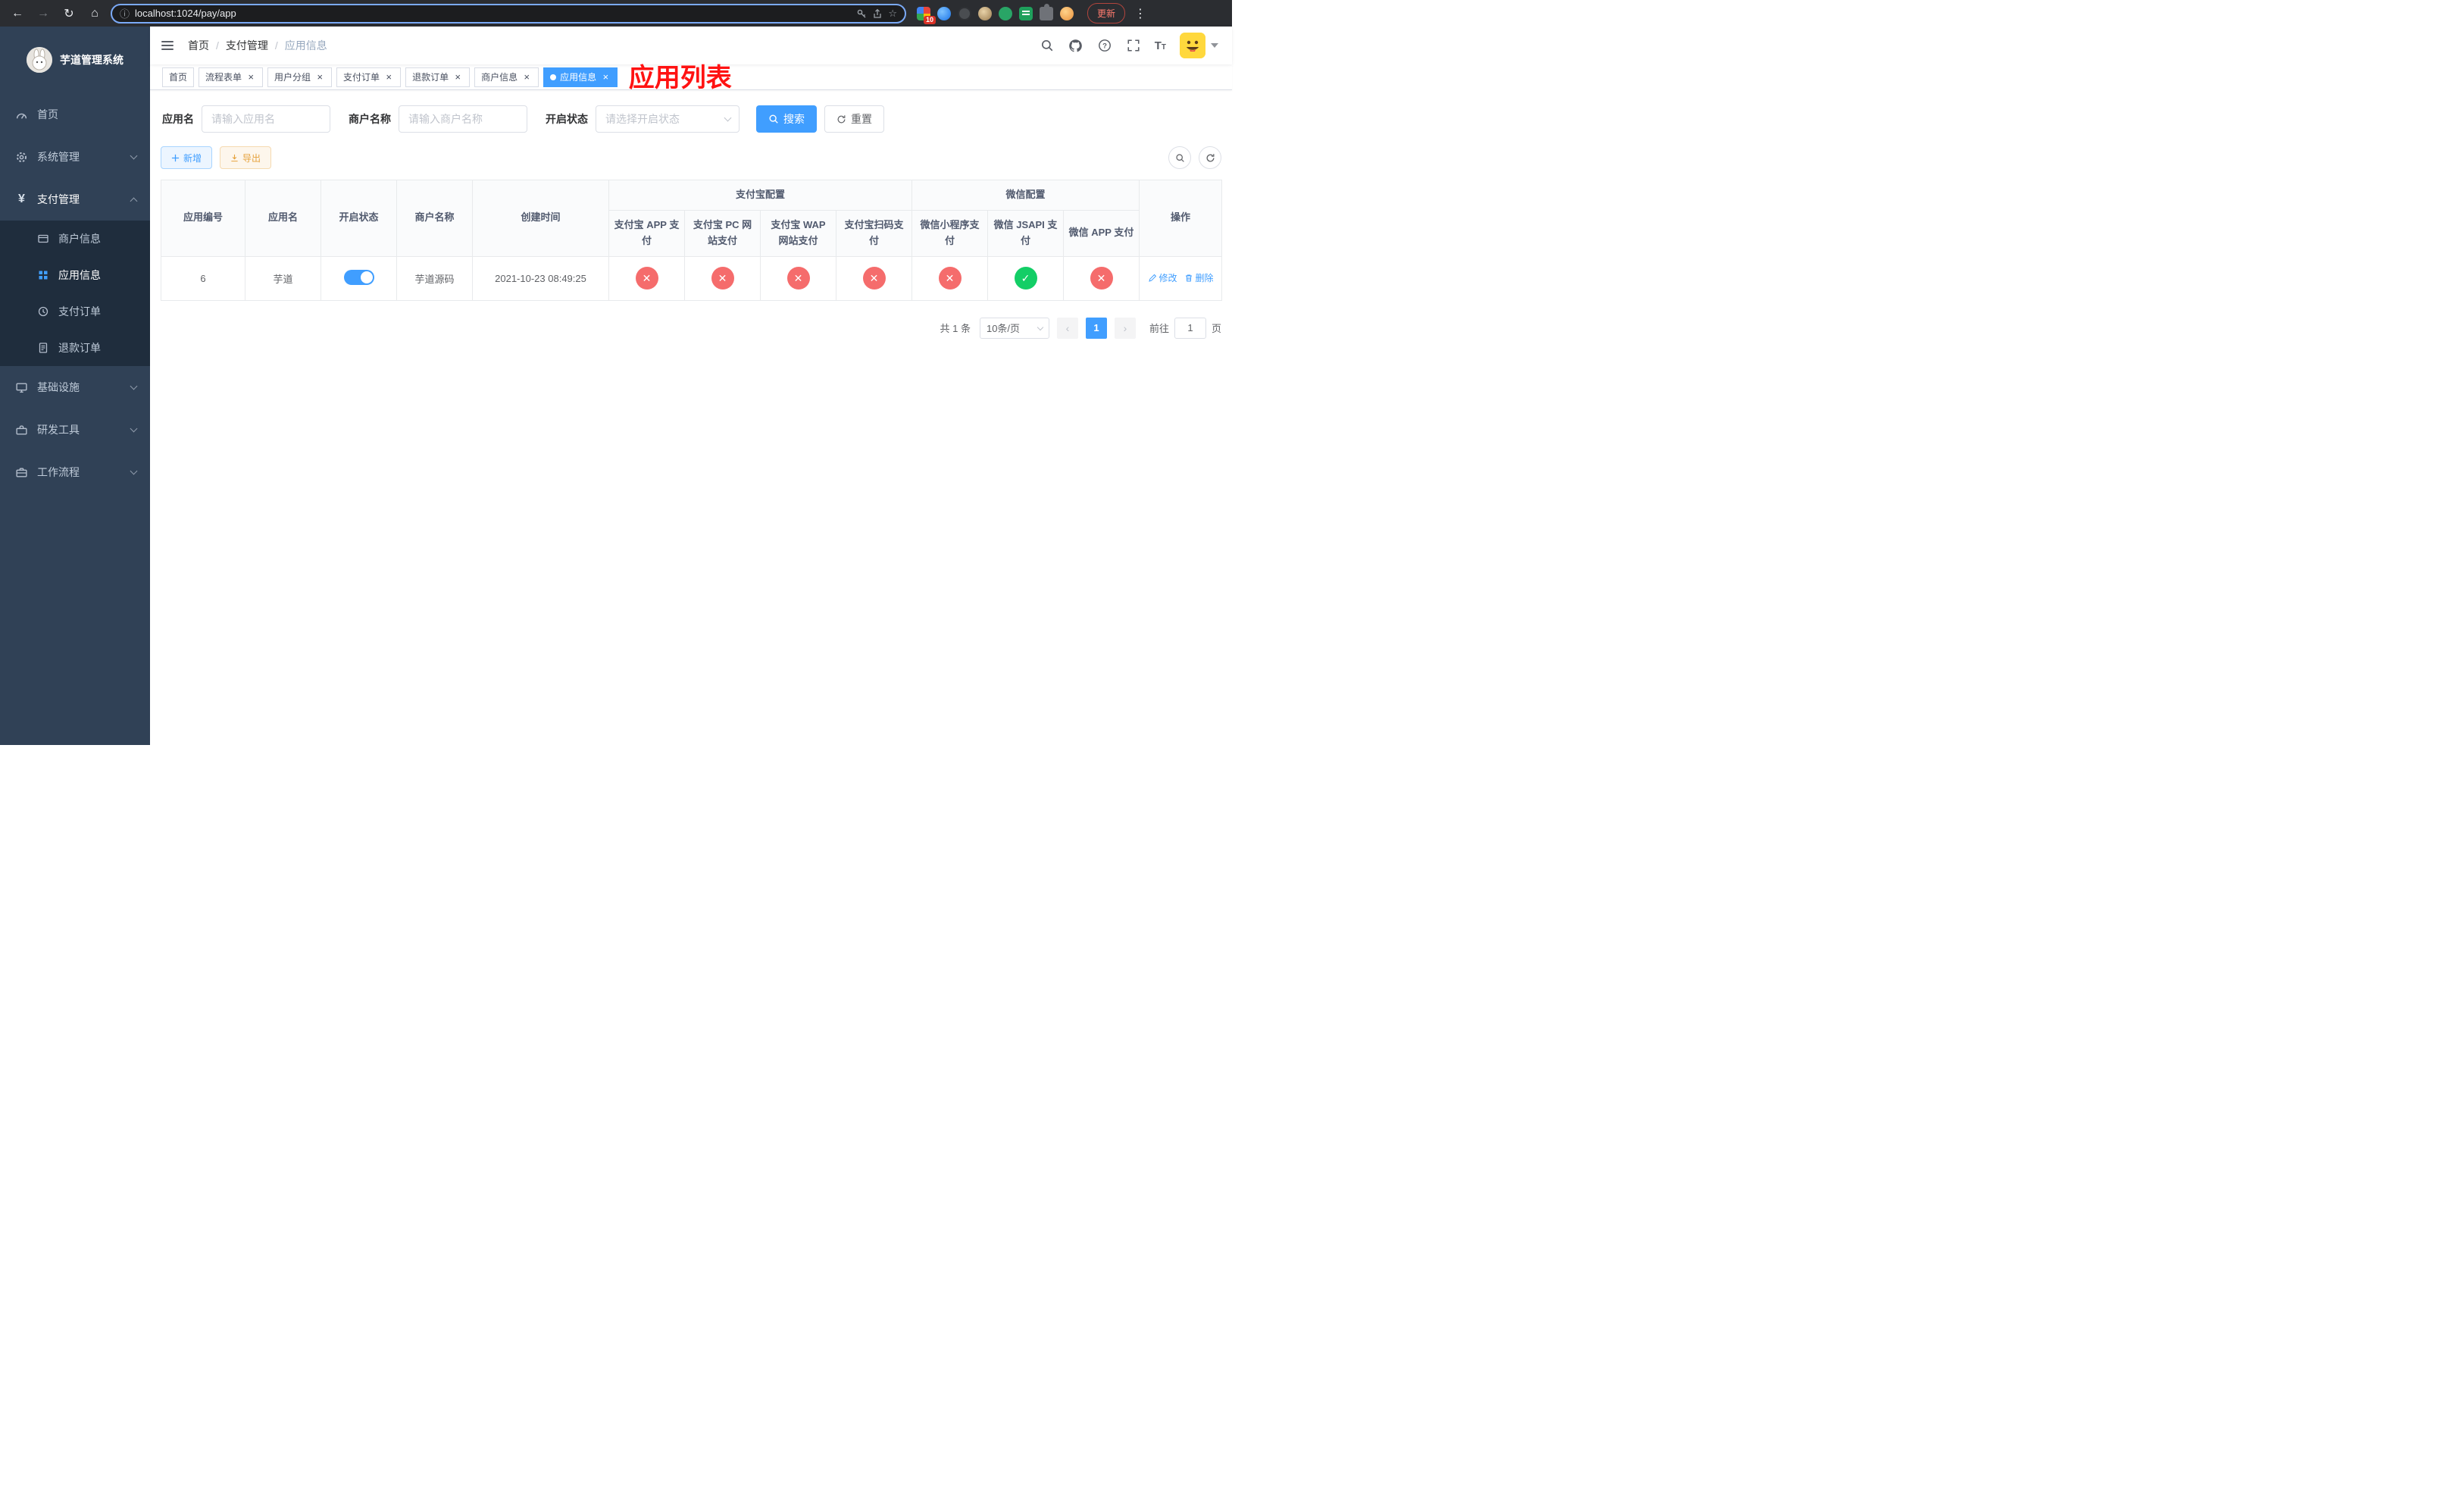 This screenshot has height=1490, width=2464. I want to click on app-logo: 芋道管理系统, so click(75, 60).